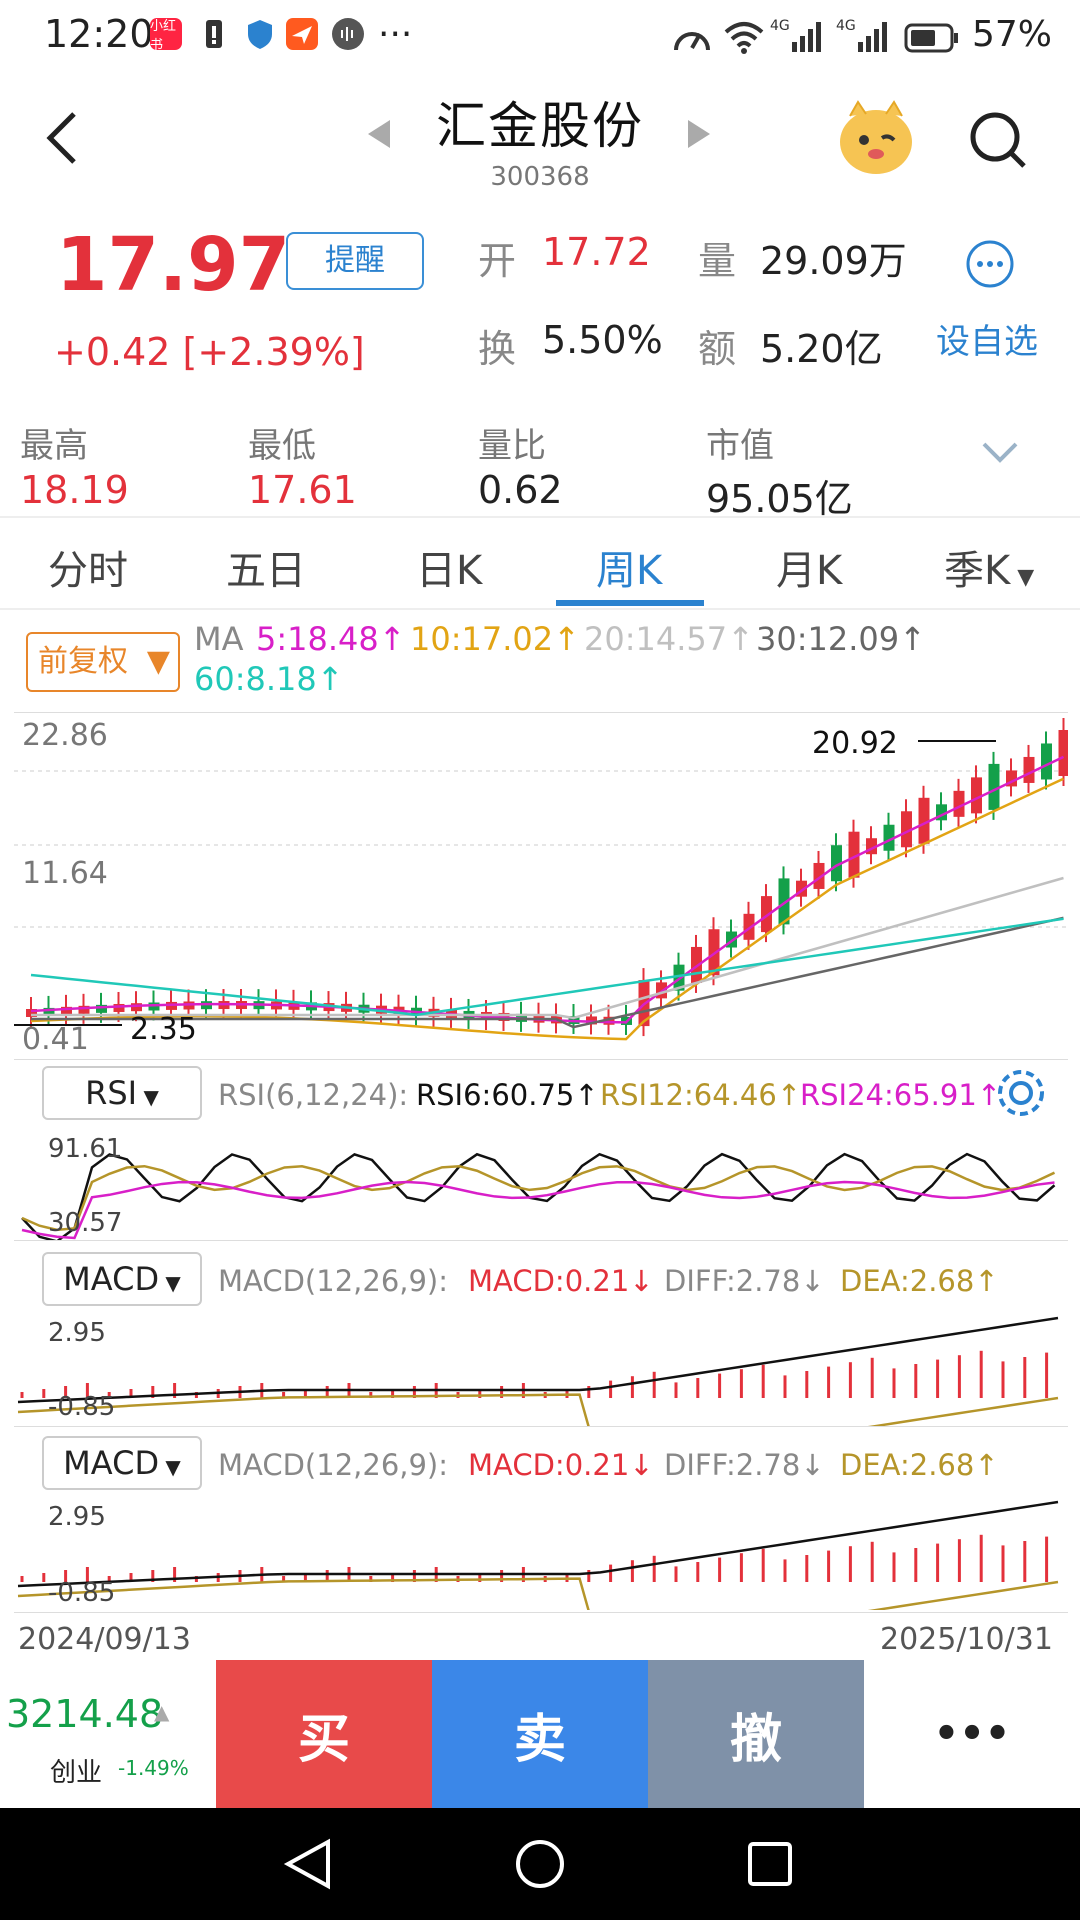 This screenshot has height=1920, width=1080. What do you see at coordinates (732, 1465) in the screenshot?
I see `macd2-diff-text: DIFF:2.78` at bounding box center [732, 1465].